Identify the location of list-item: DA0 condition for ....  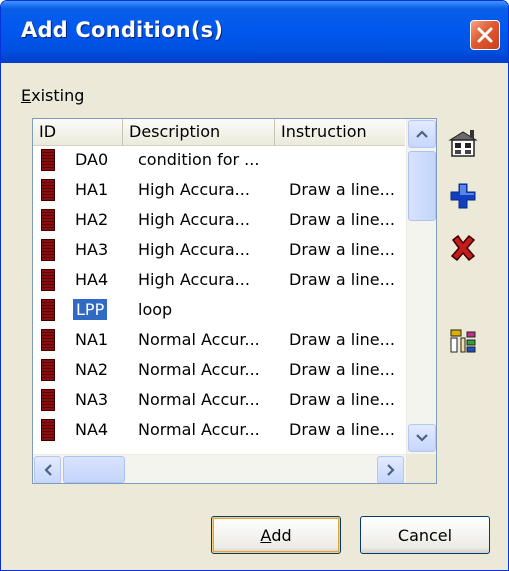
(219, 160).